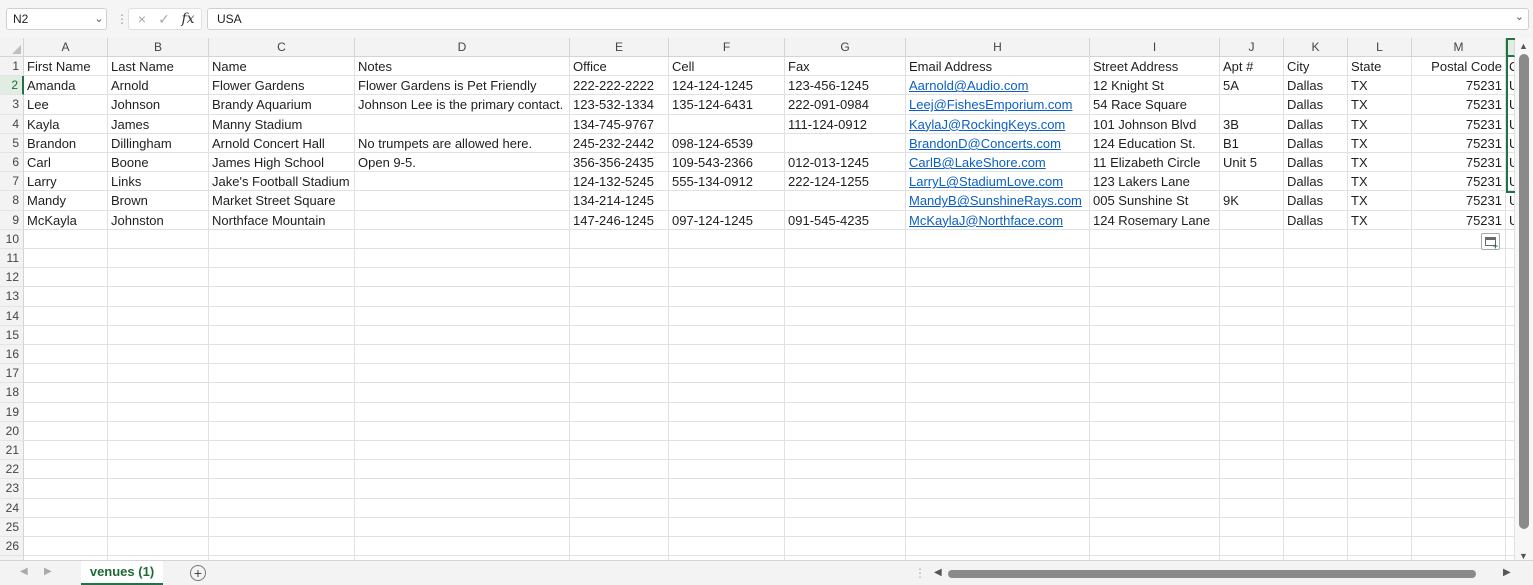 The height and width of the screenshot is (585, 1533). Describe the element at coordinates (12, 124) in the screenshot. I see `row-header: 4` at that location.